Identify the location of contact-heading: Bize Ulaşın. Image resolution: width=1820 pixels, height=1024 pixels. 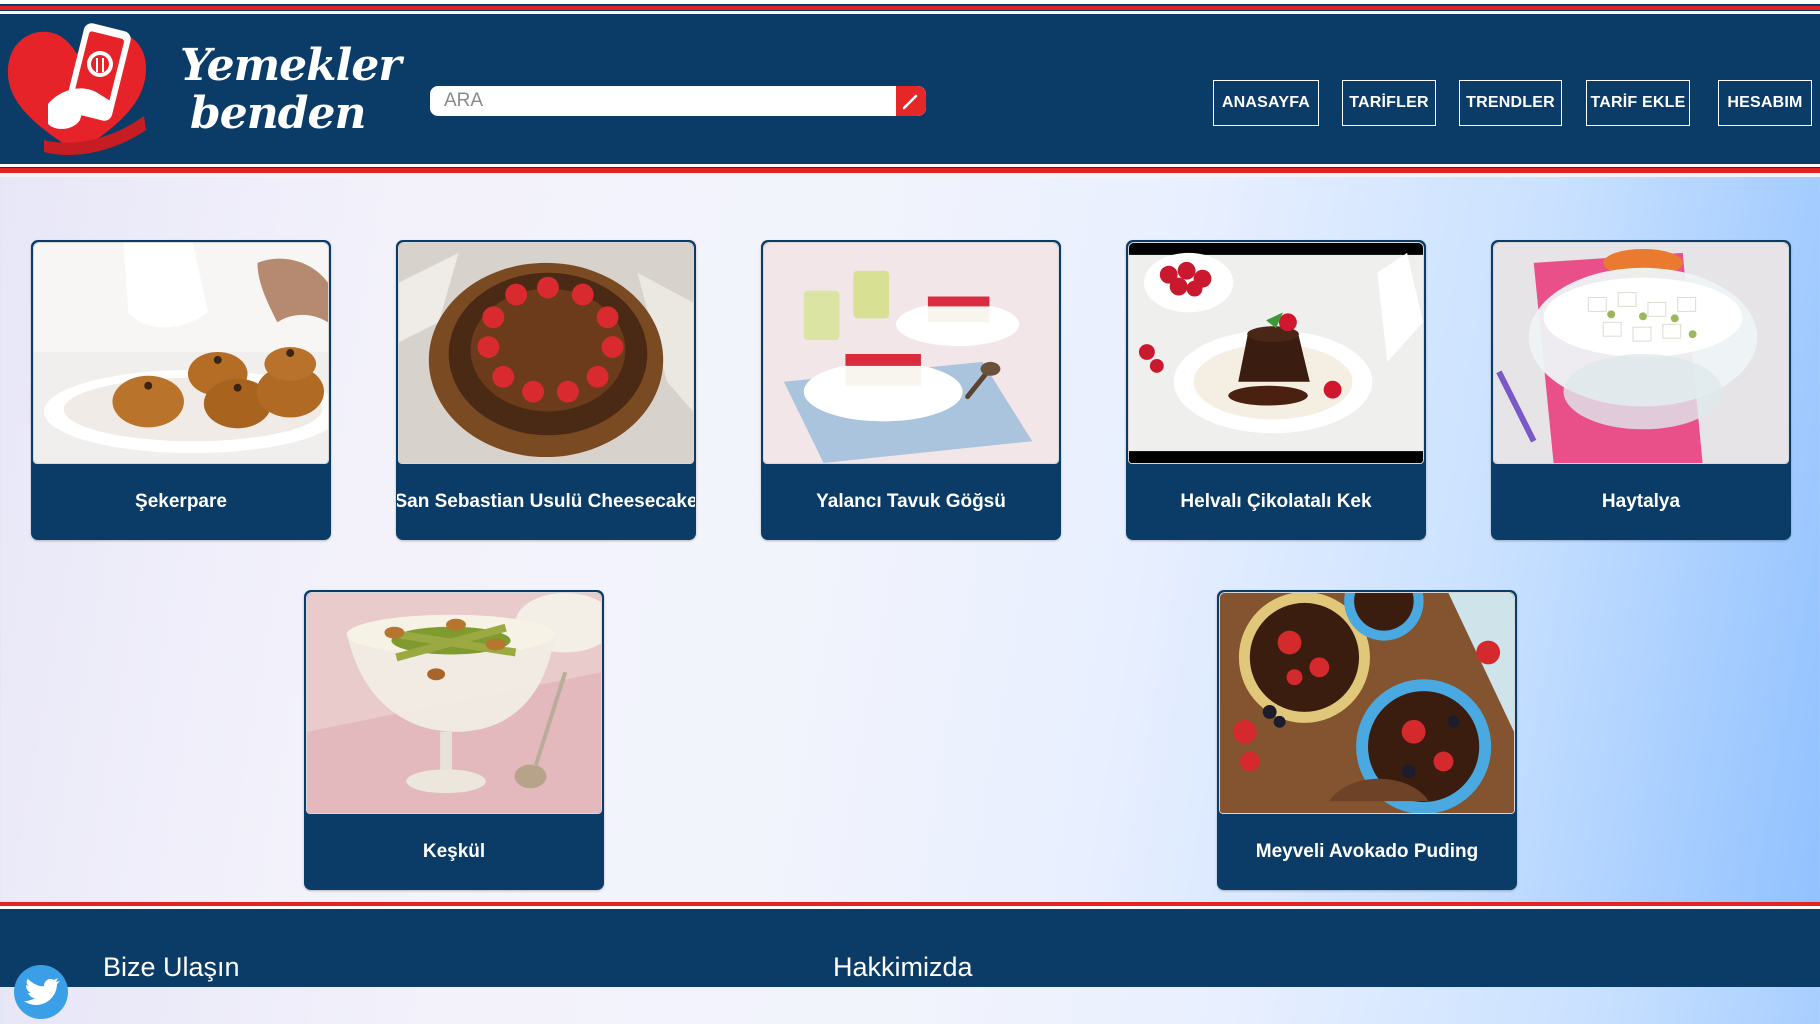
(171, 967).